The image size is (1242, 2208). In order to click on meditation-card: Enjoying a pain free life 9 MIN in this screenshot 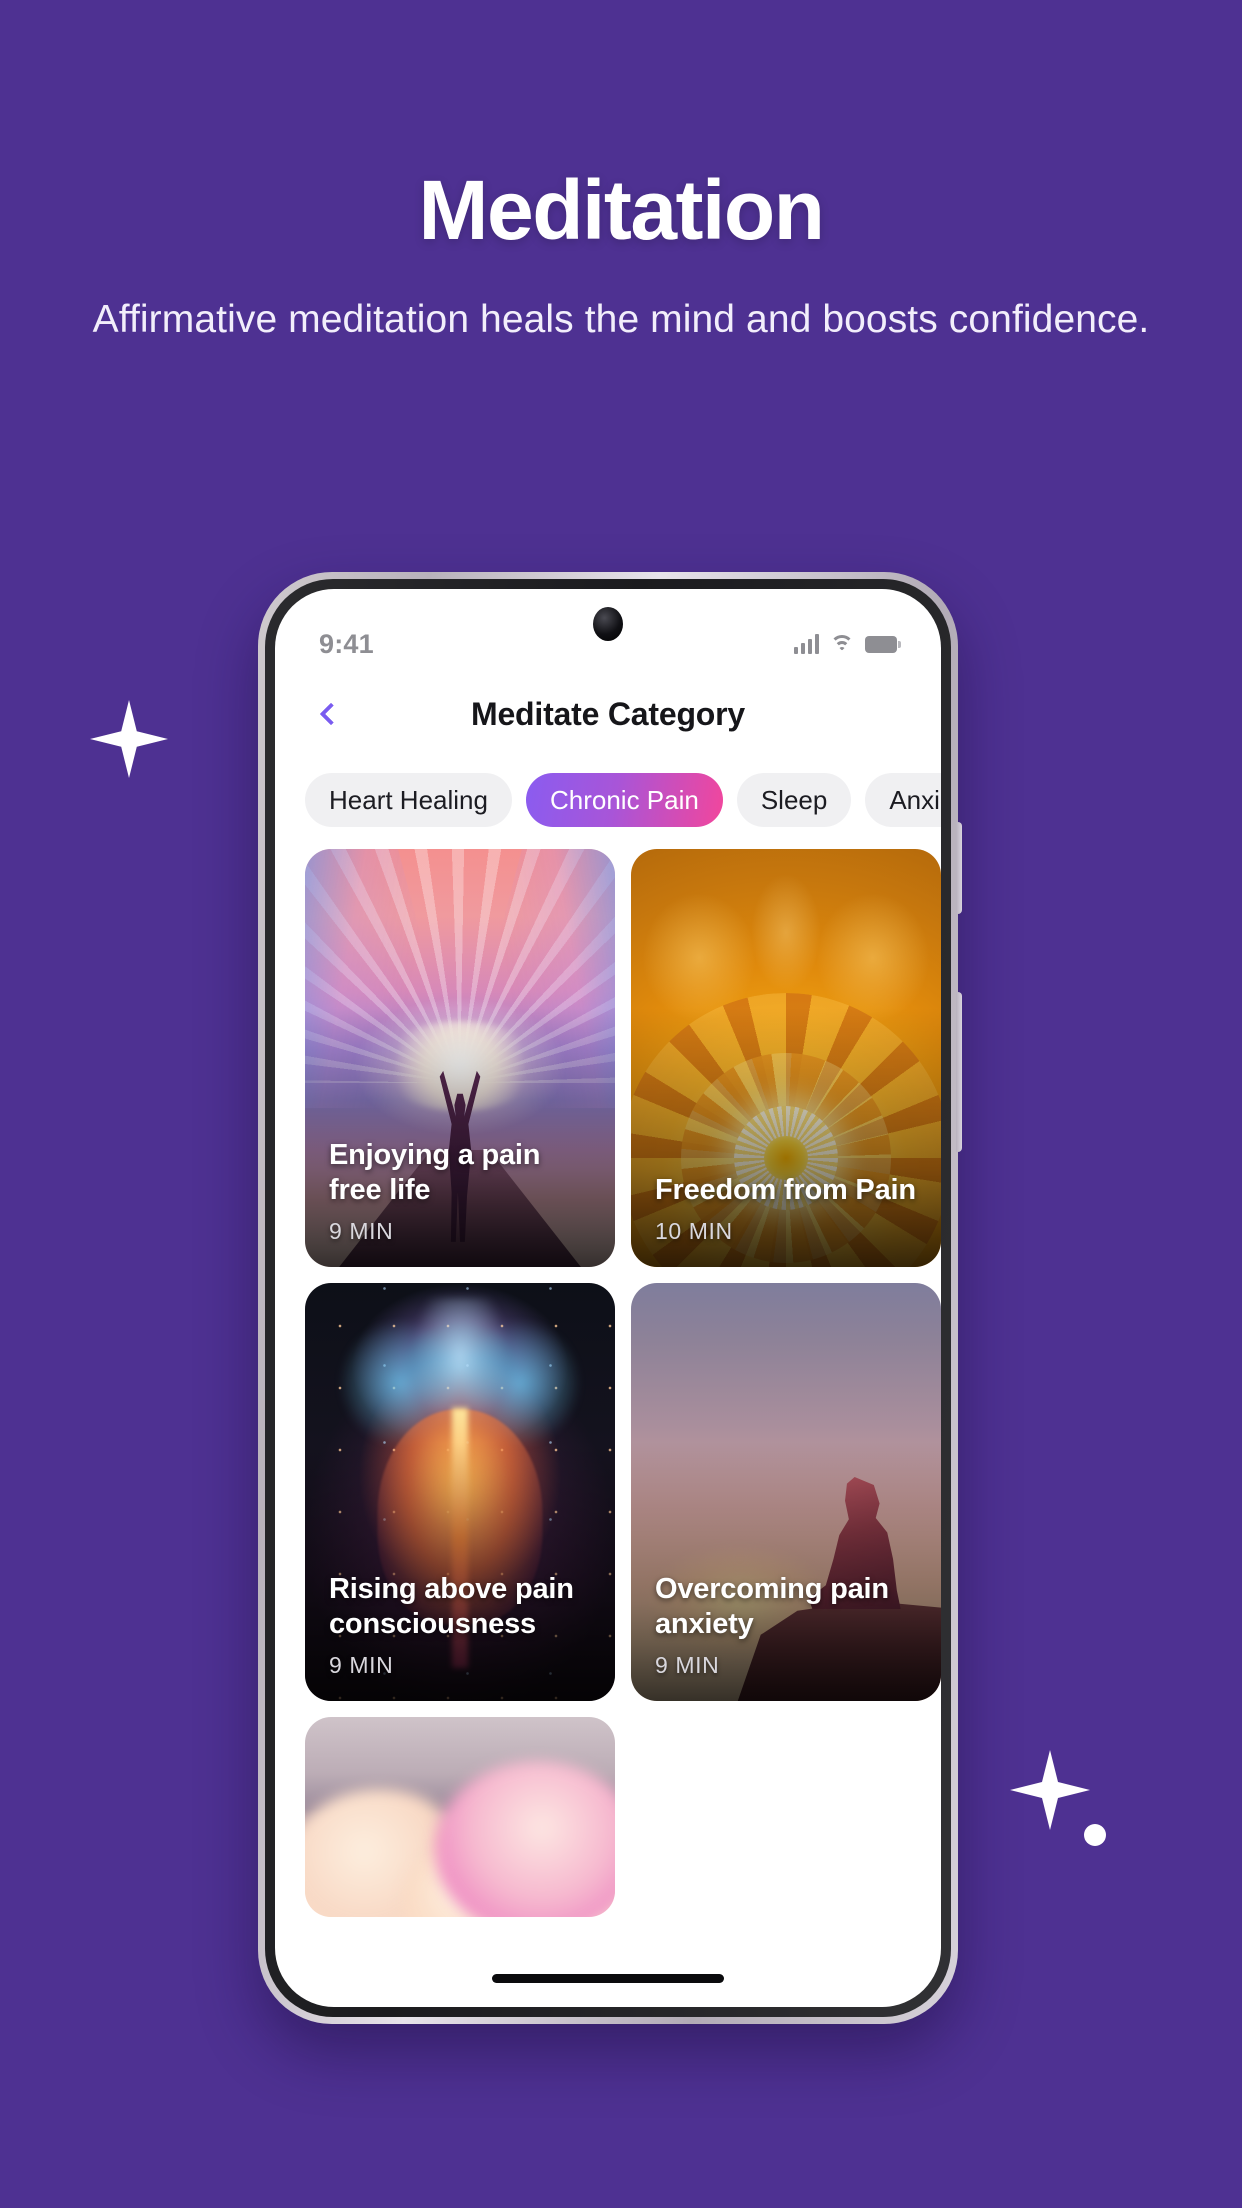, I will do `click(460, 1058)`.